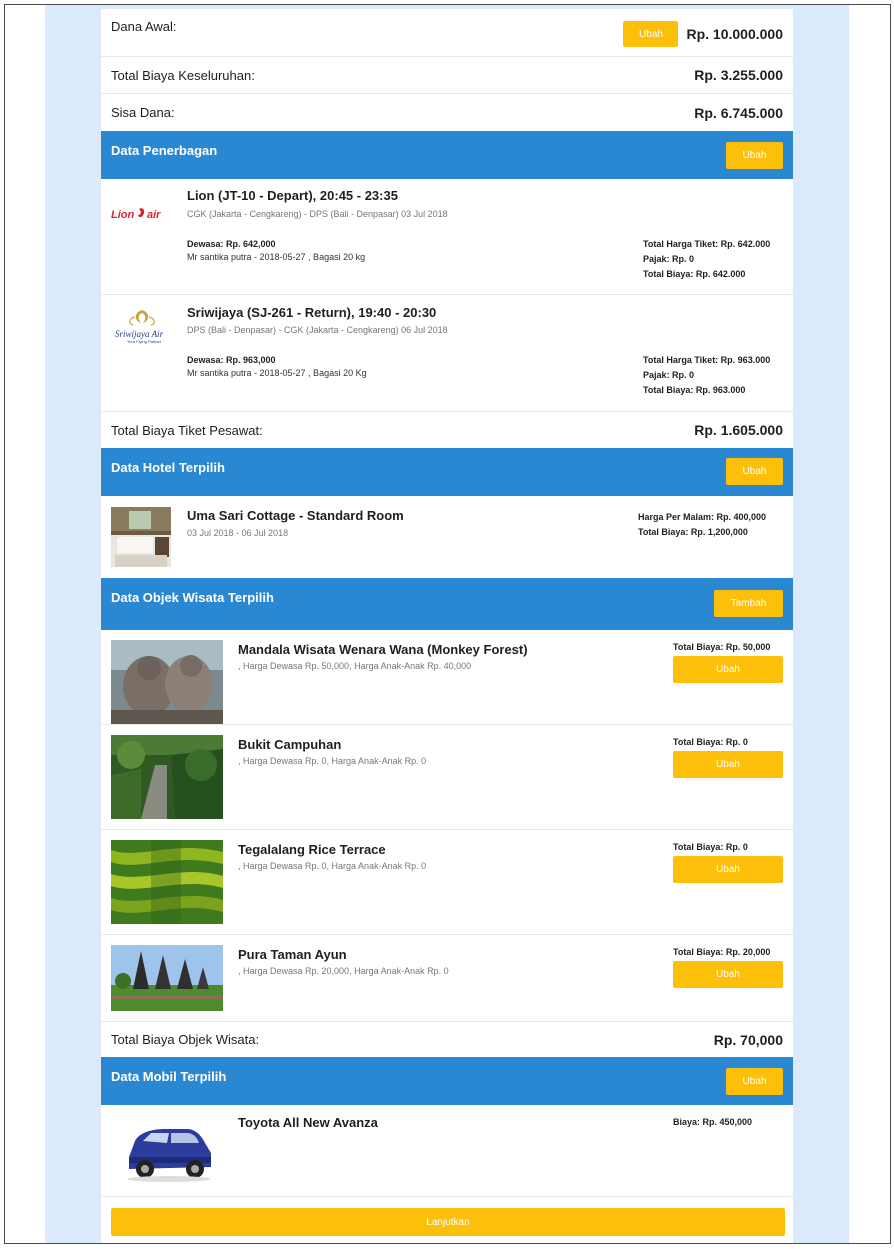 The height and width of the screenshot is (1249, 894). I want to click on svg-text: Lion, so click(122, 215).